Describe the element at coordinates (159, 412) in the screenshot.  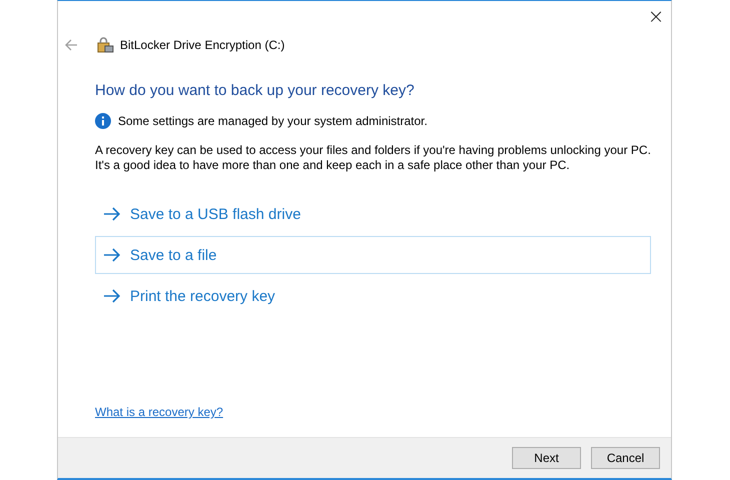
I see `help-link: What is a recovery key?` at that location.